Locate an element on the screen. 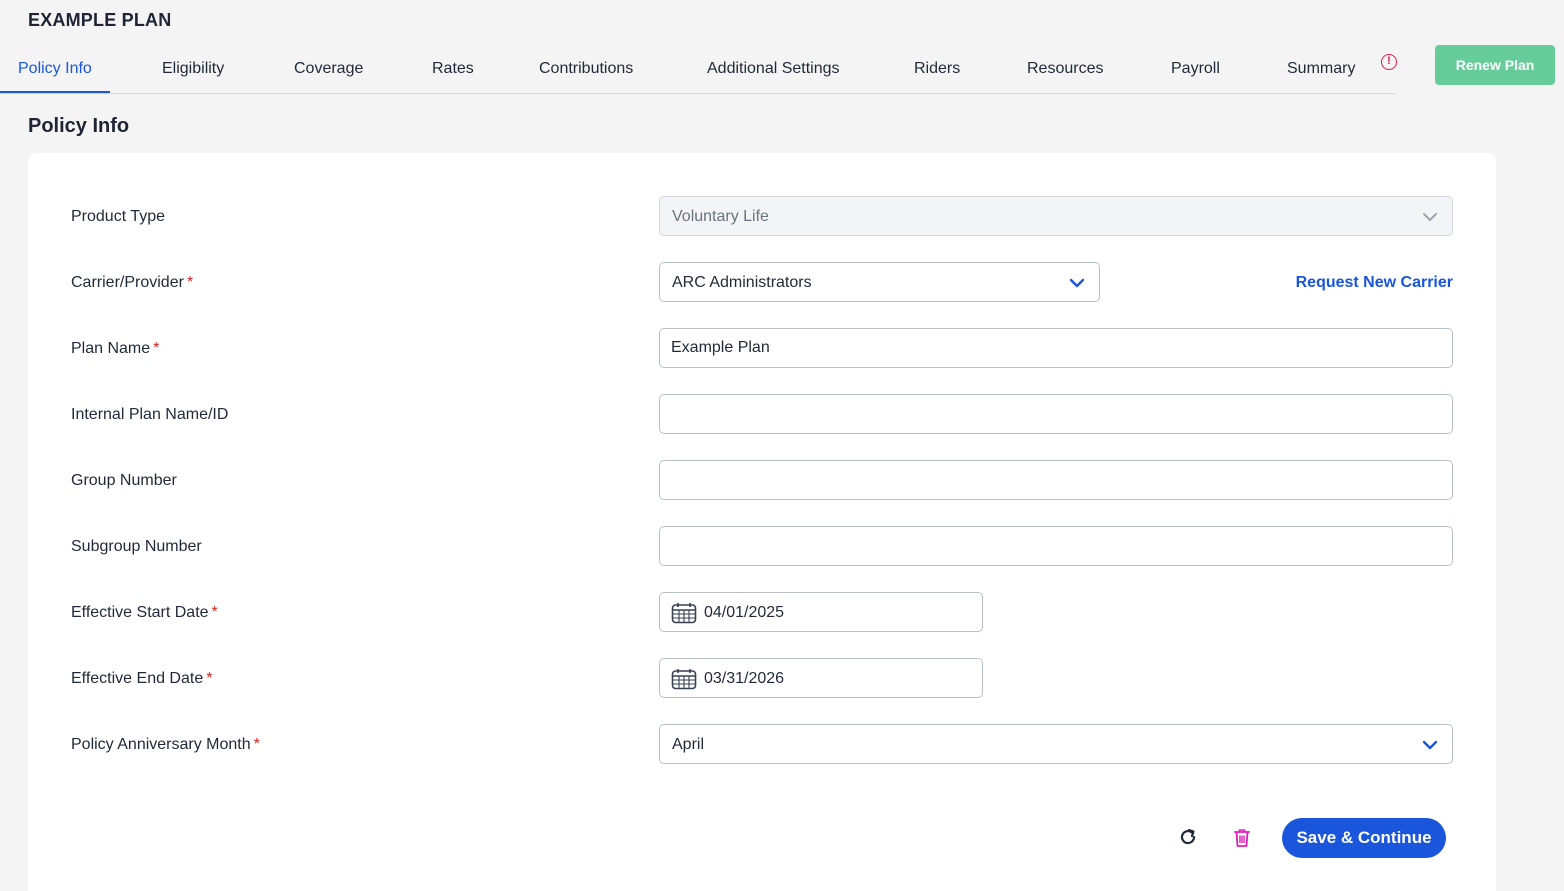 The height and width of the screenshot is (891, 1564). start-date-row: Effective Start Date * 04/01/2025 is located at coordinates (762, 612).